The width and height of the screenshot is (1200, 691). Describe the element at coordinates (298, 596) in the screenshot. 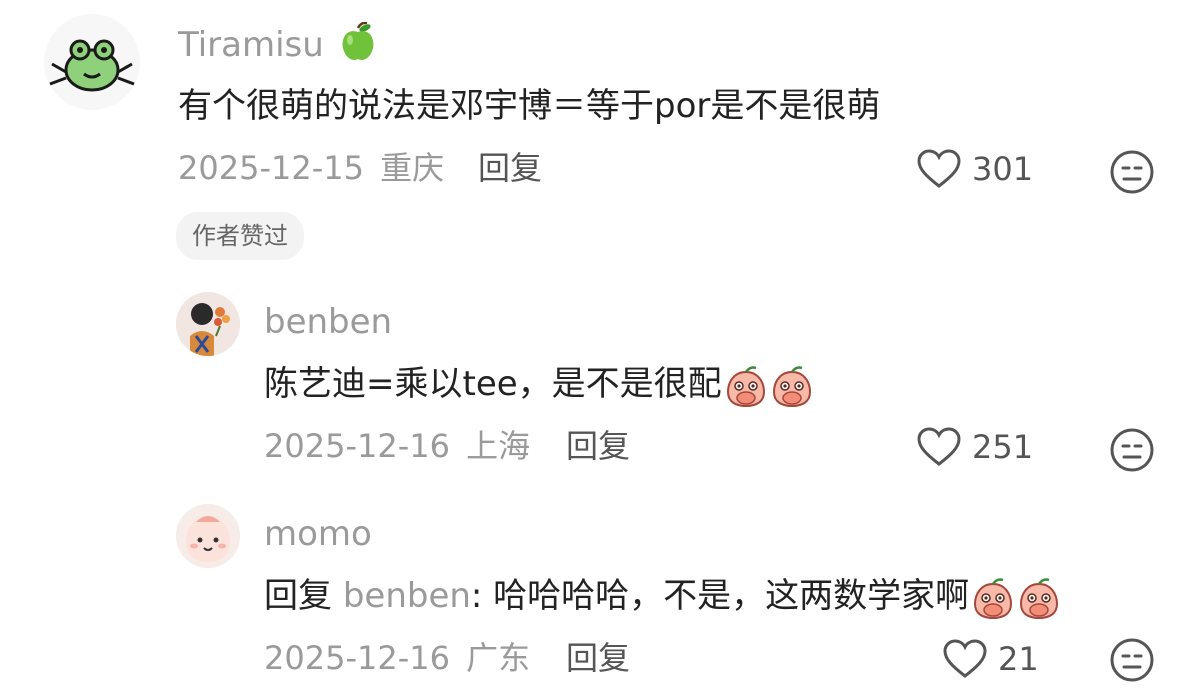

I see `reply-prefix: 回复` at that location.